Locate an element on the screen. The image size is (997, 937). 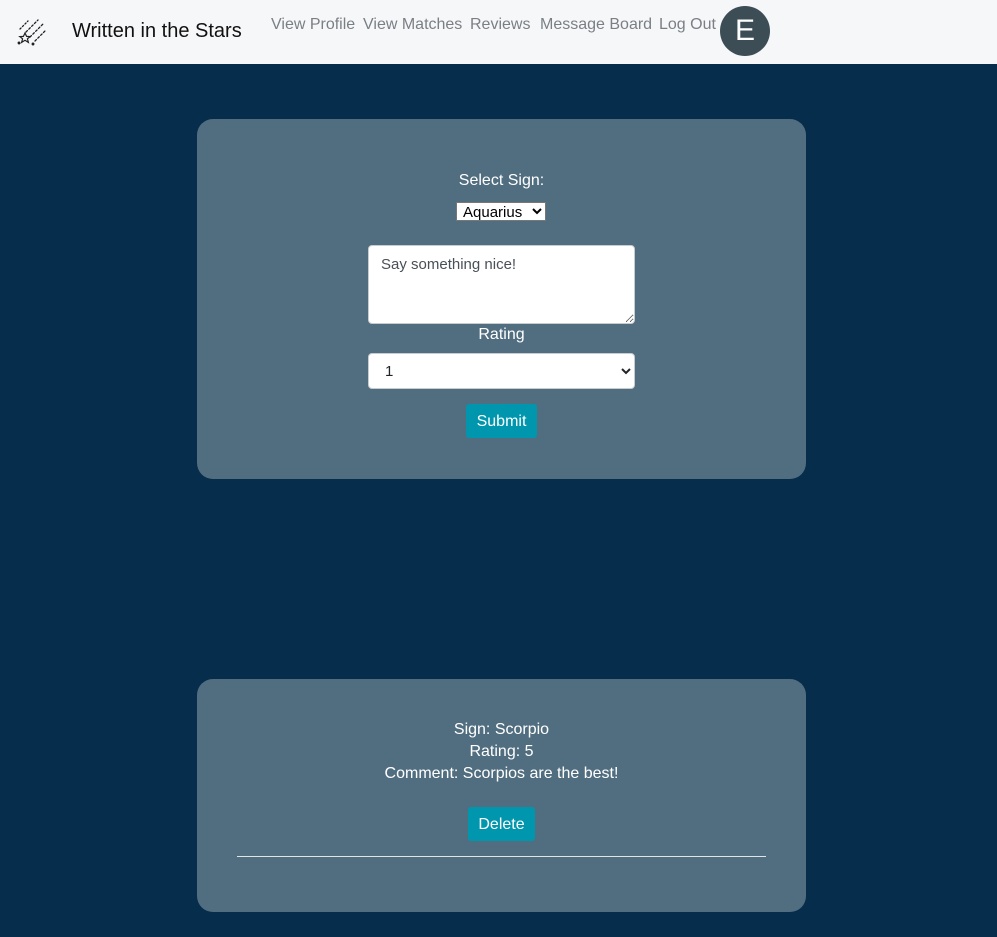
brand-title: Written in the Stars is located at coordinates (157, 31).